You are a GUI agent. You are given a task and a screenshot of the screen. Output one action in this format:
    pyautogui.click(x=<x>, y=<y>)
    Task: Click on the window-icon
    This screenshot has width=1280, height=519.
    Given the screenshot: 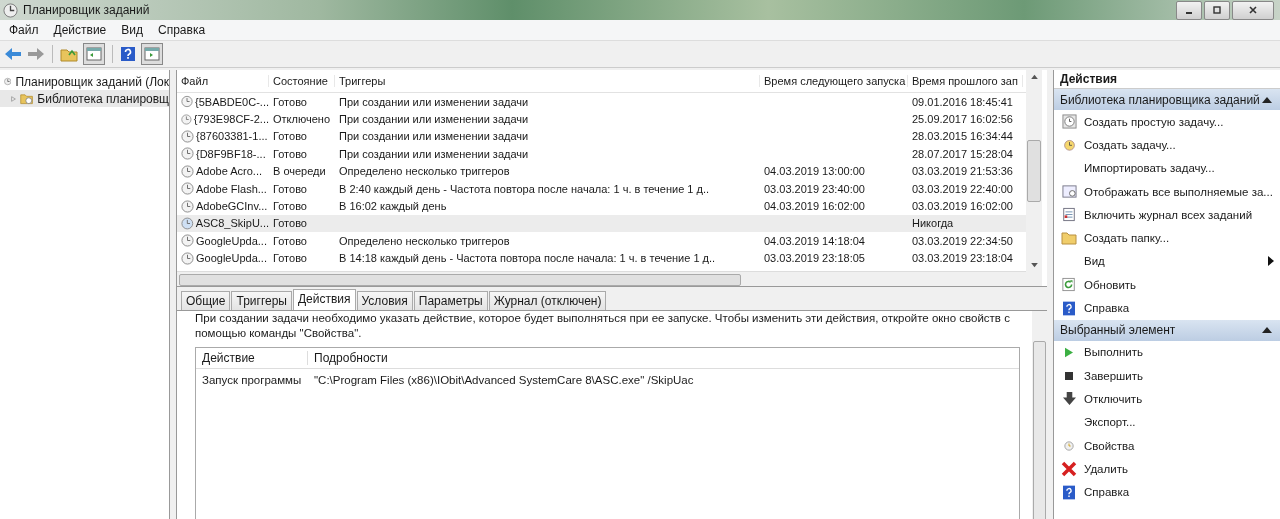 What is the action you would take?
    pyautogui.click(x=1069, y=192)
    